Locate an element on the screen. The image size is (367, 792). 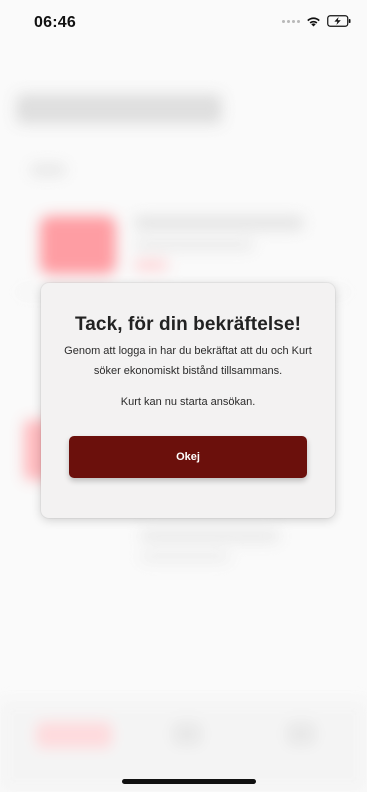
okej-button: Okej is located at coordinates (188, 457).